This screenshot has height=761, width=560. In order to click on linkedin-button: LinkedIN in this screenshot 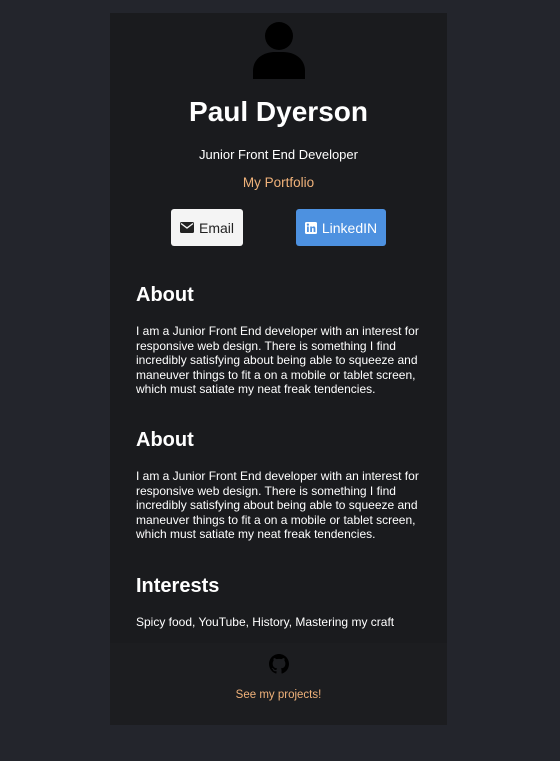, I will do `click(341, 227)`.